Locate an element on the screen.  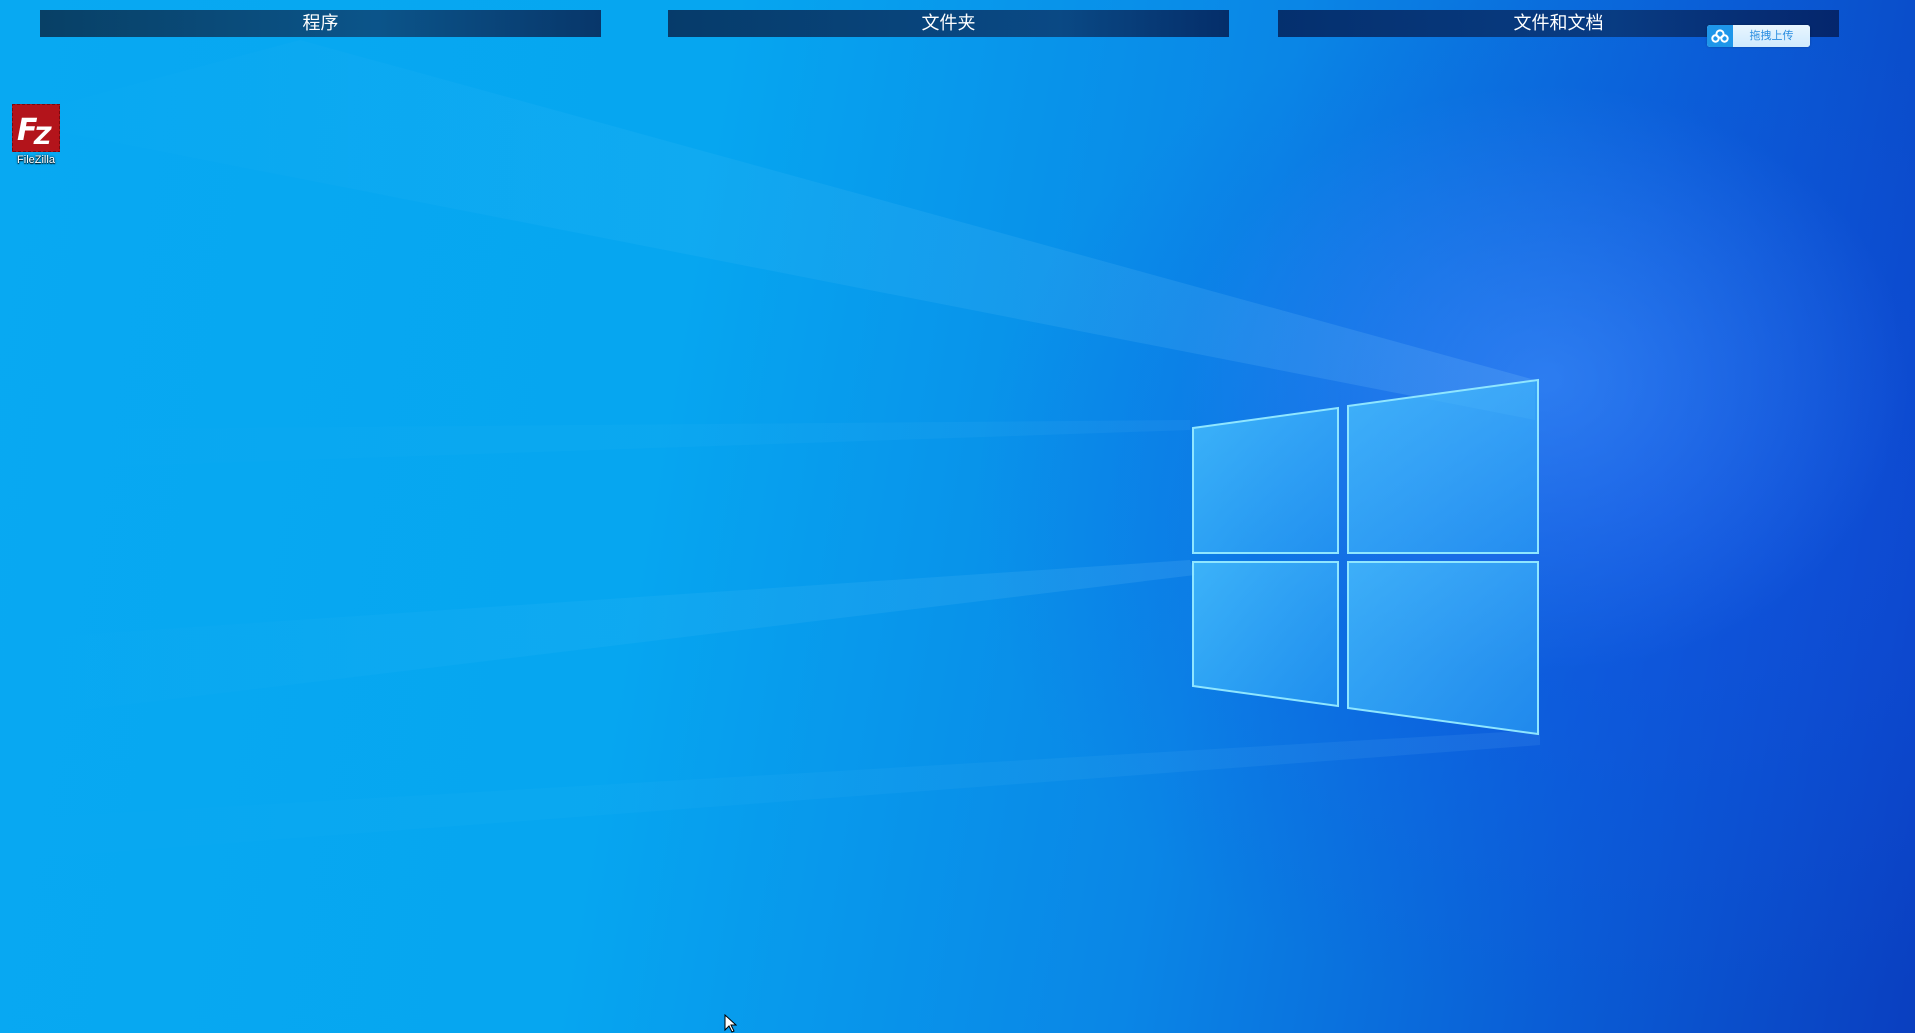
cloud-icon is located at coordinates (1720, 36).